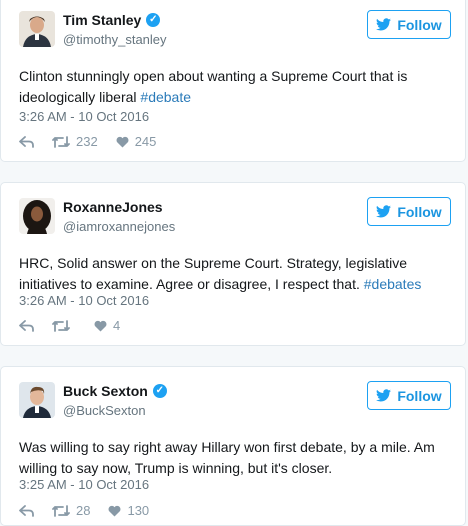 The height and width of the screenshot is (526, 468). I want to click on like-button: 245, so click(136, 141).